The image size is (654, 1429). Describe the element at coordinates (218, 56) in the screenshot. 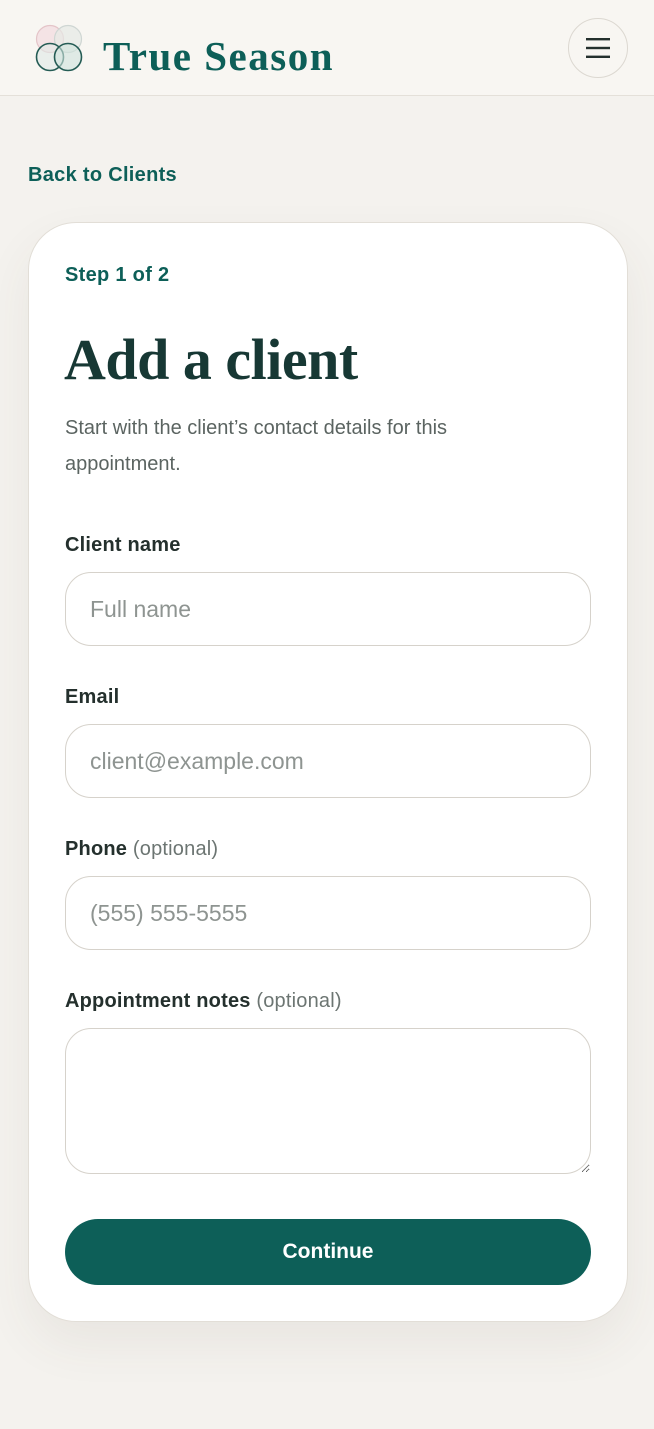

I see `brand-name: True Season` at that location.